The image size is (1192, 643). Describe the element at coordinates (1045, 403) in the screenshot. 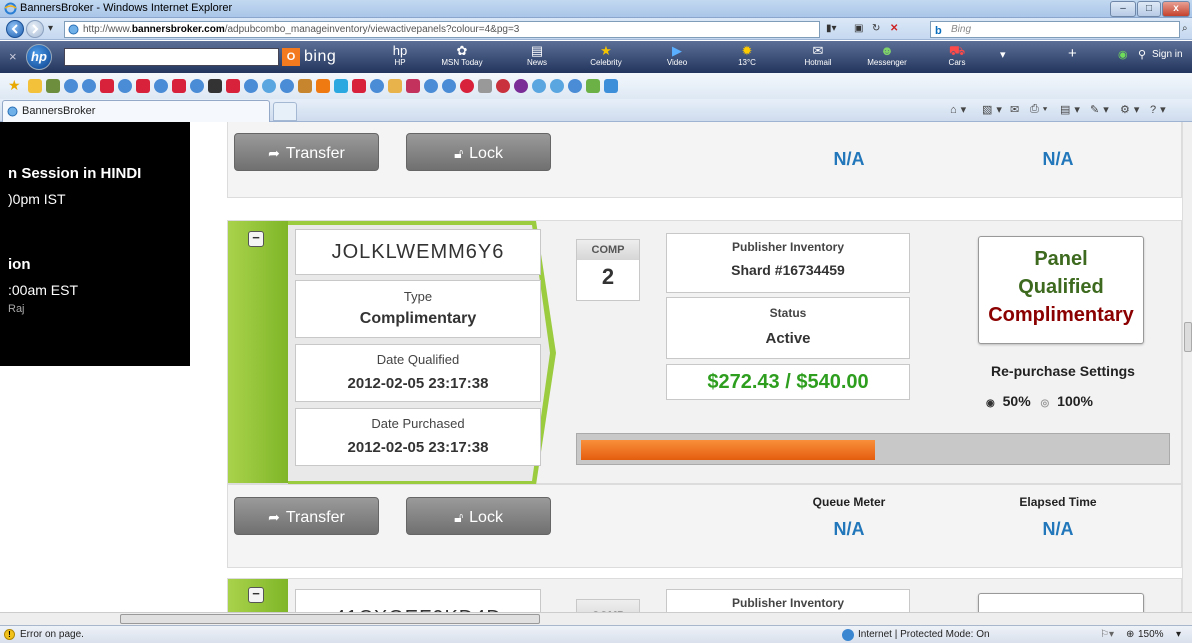

I see `option-100-radio: ◎` at that location.